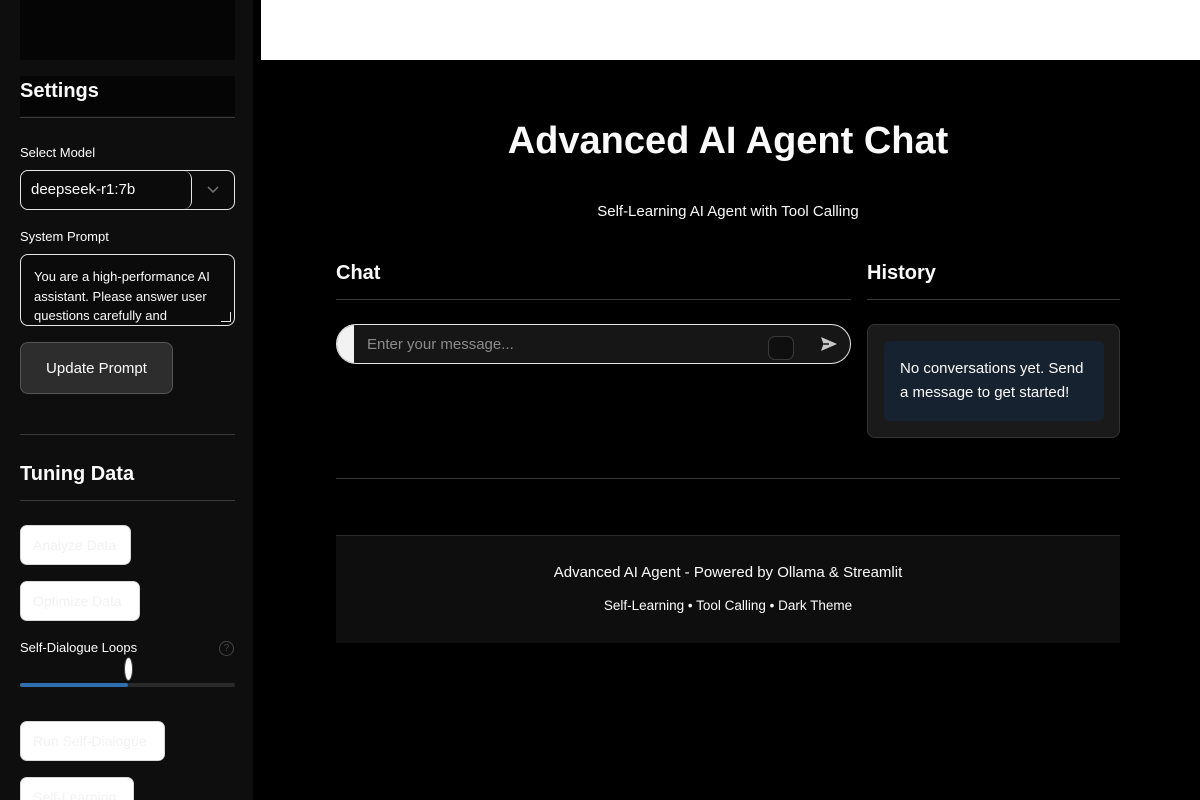 This screenshot has height=800, width=1200. Describe the element at coordinates (226, 648) in the screenshot. I see `help-icon: ?` at that location.